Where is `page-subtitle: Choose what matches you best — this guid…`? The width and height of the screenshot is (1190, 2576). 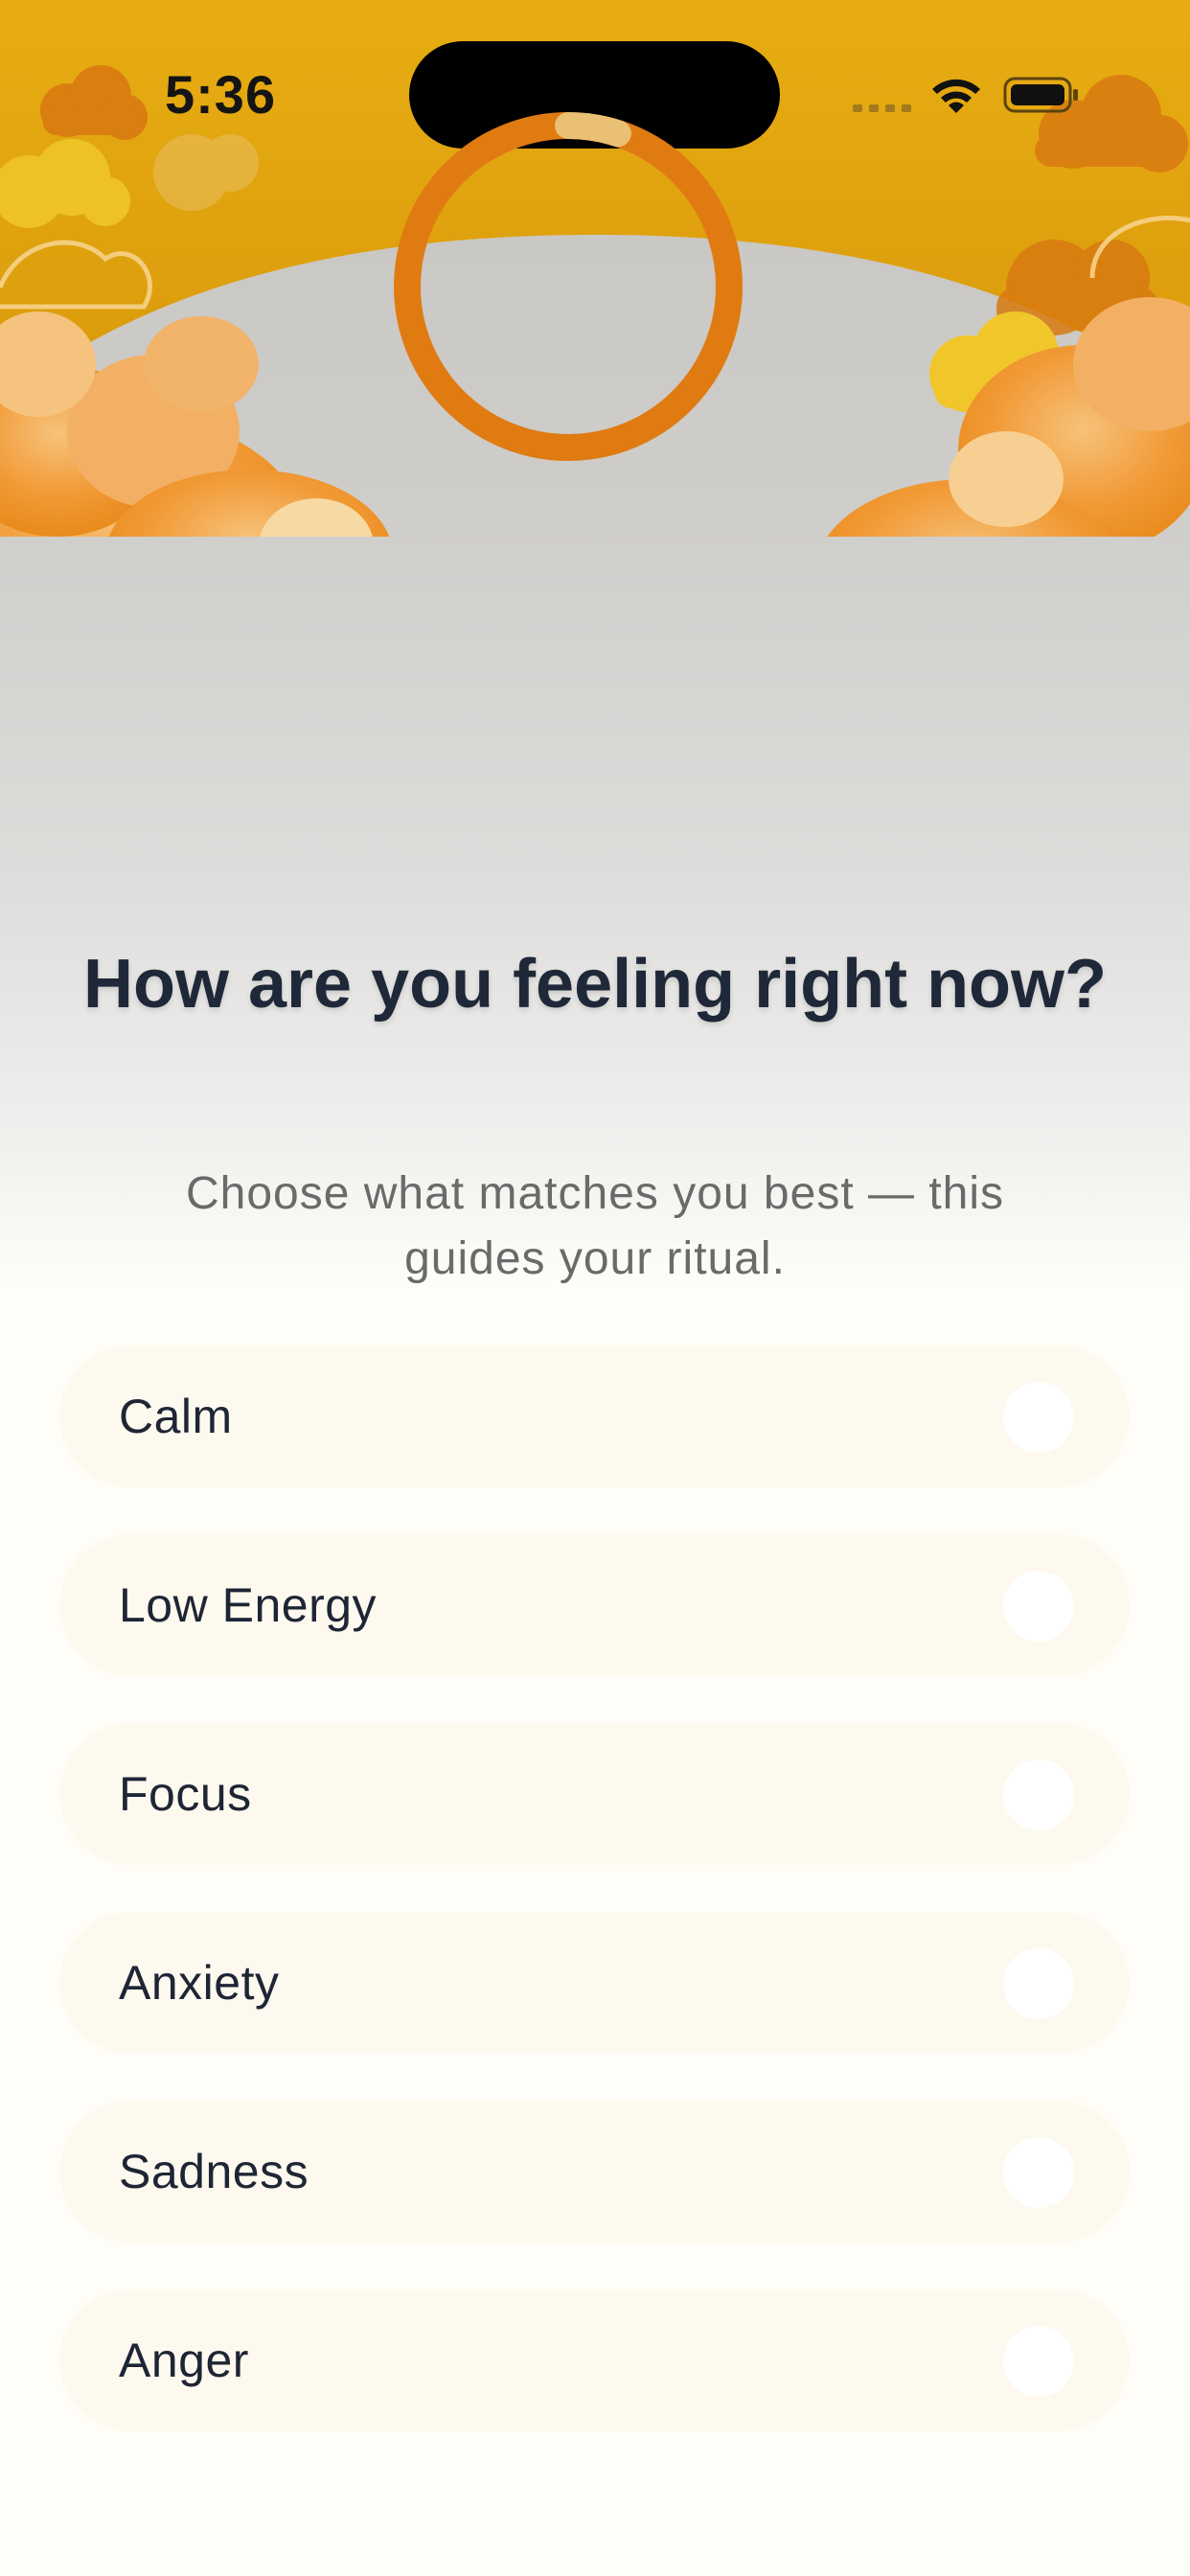 page-subtitle: Choose what matches you best — this guid… is located at coordinates (595, 1226).